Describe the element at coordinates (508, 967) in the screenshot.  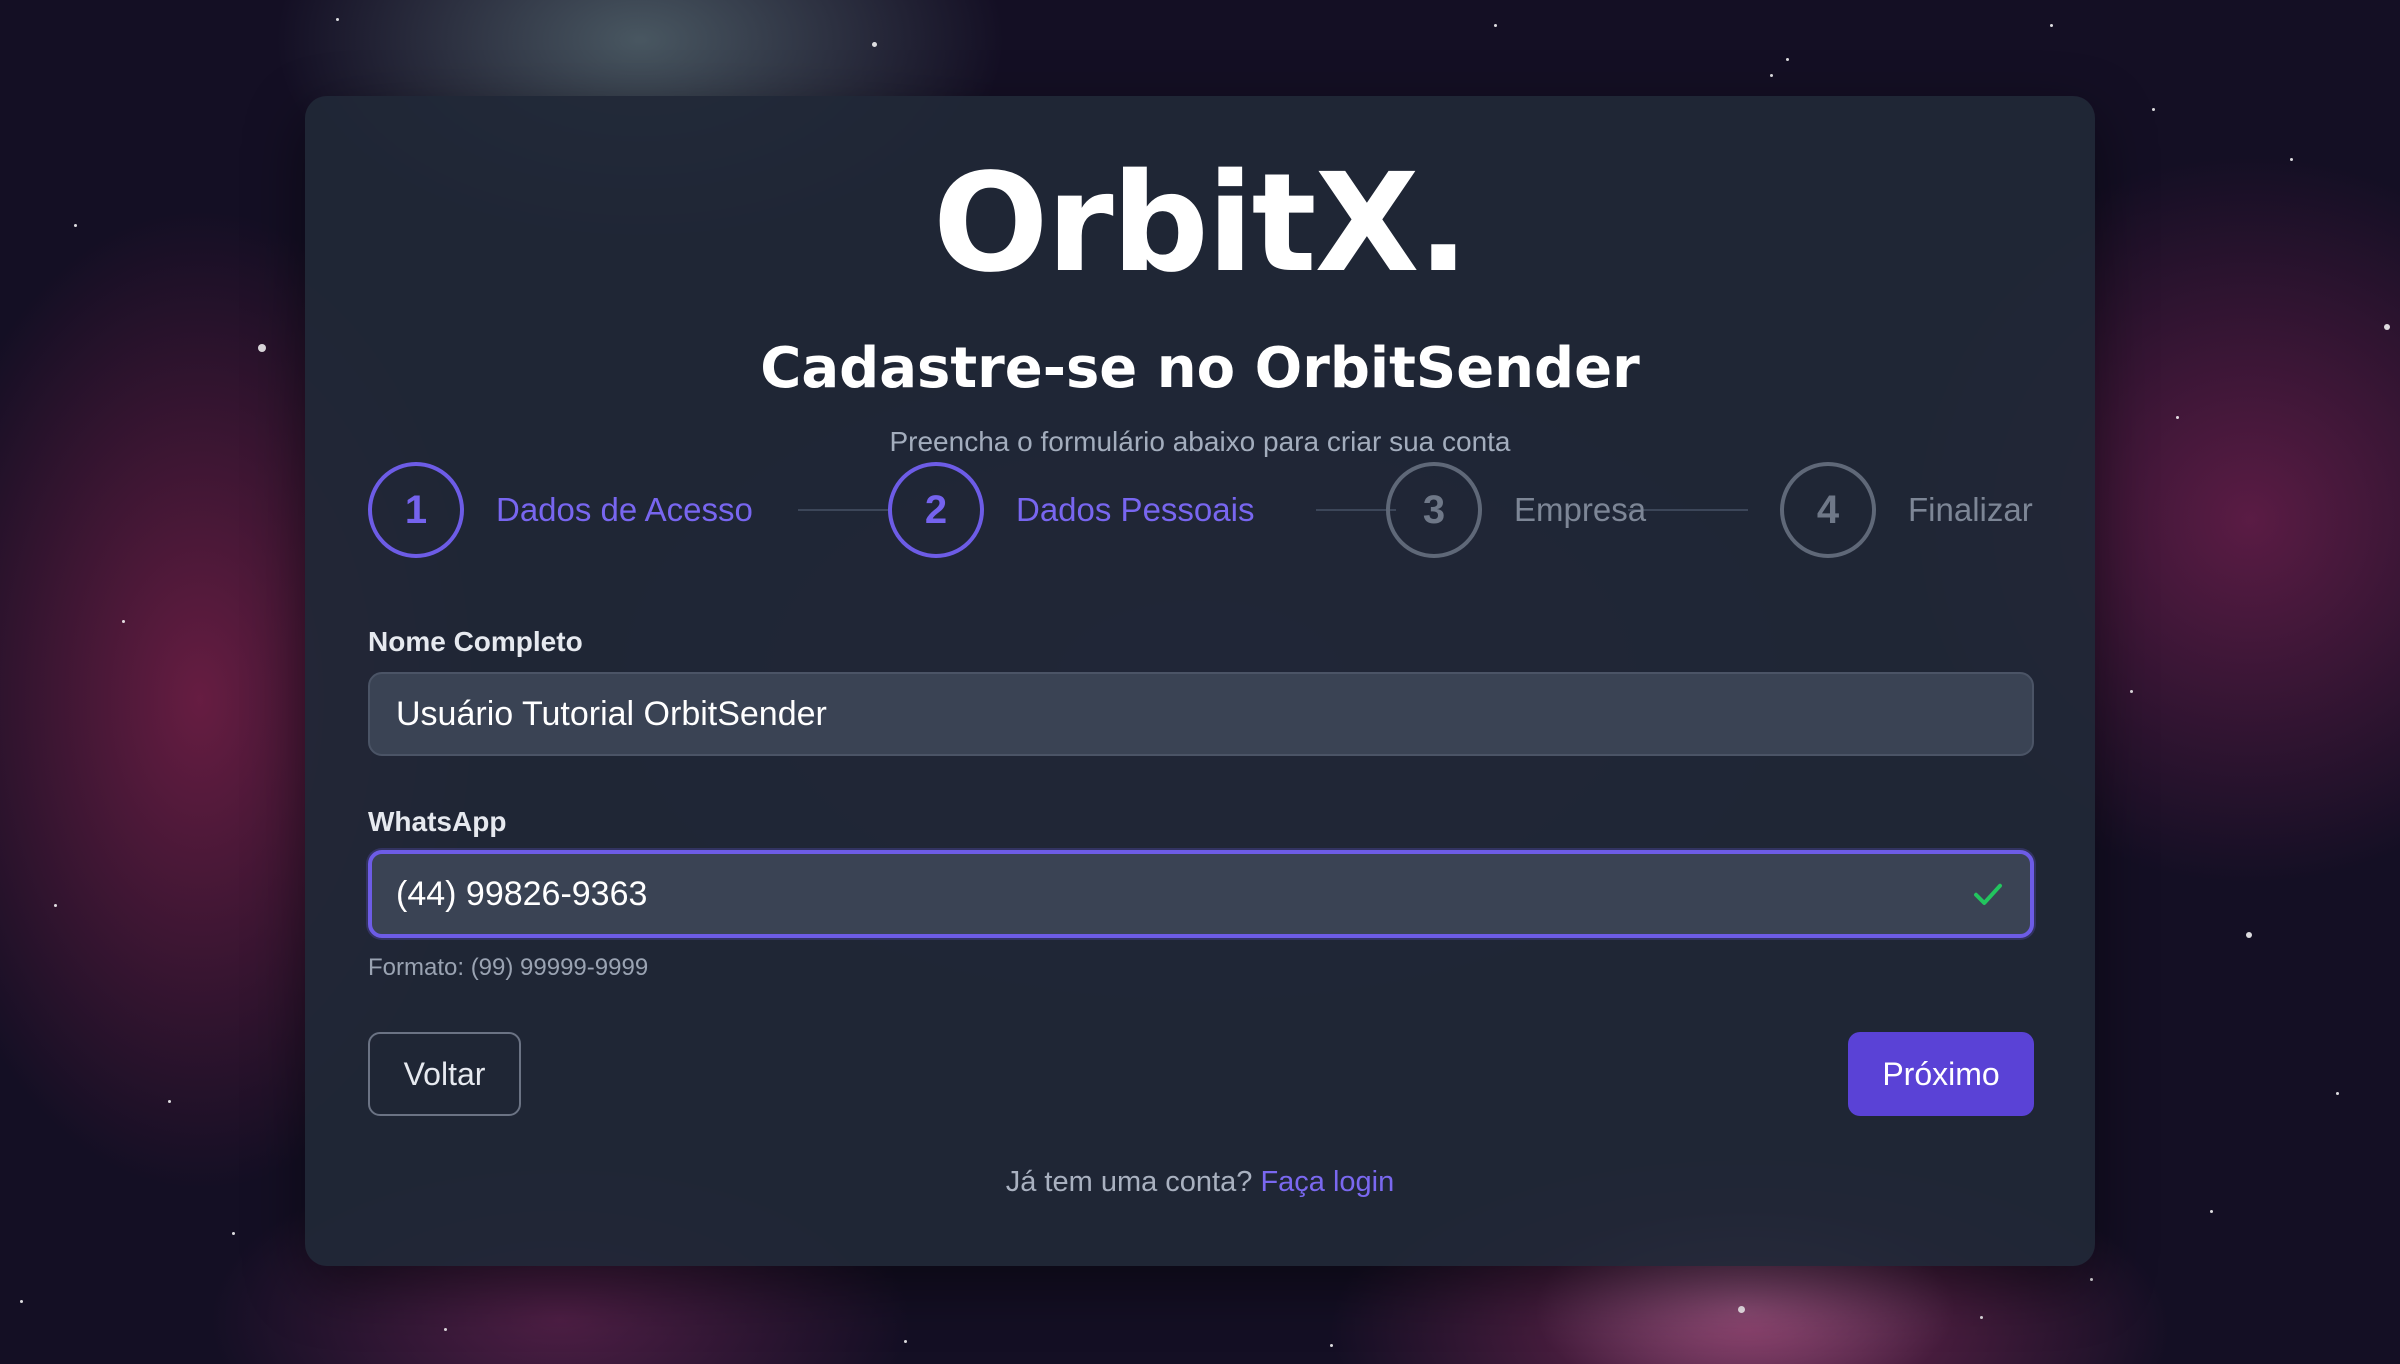
I see `whatsapp-format-hint: Formato: (99) 99999-9999` at that location.